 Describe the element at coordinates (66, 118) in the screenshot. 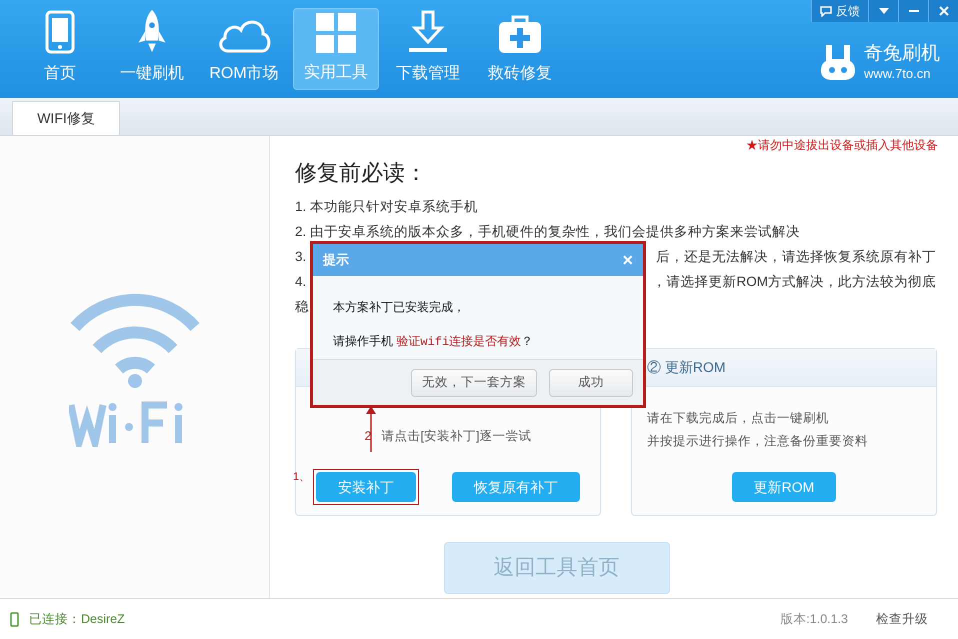

I see `tab: WIFI修复` at that location.